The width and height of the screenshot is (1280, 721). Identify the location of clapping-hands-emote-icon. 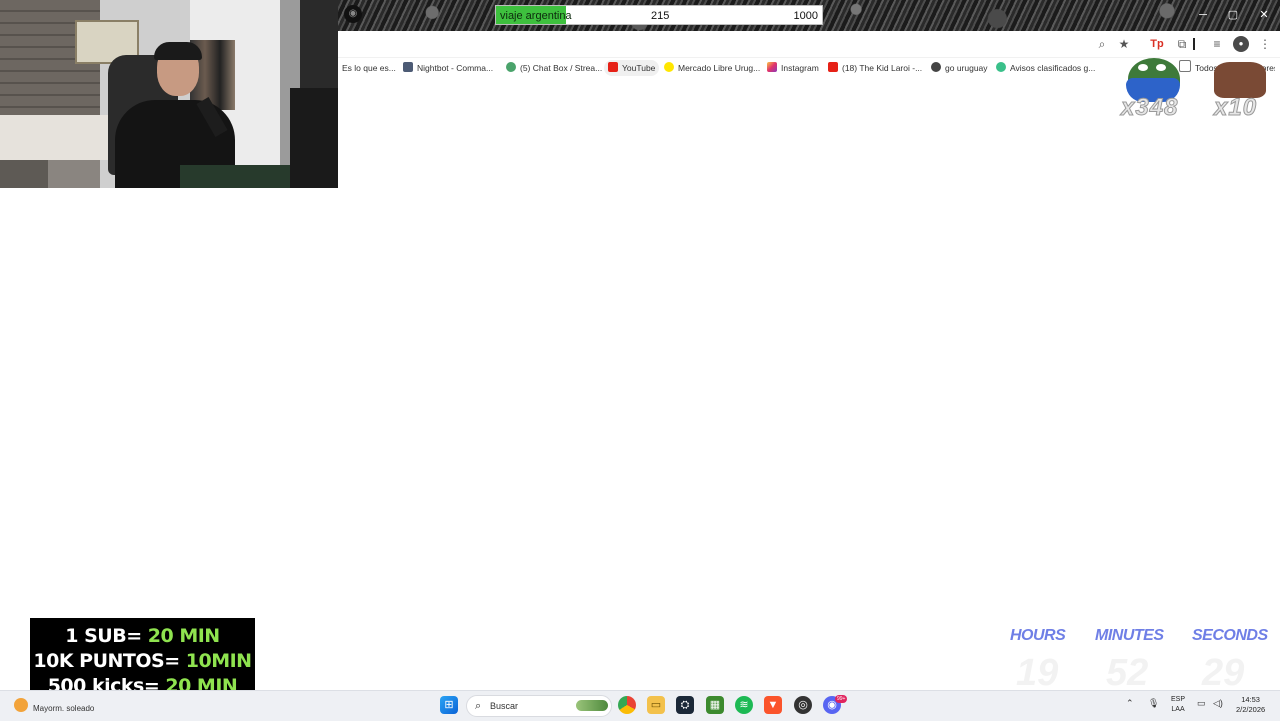
(1240, 80).